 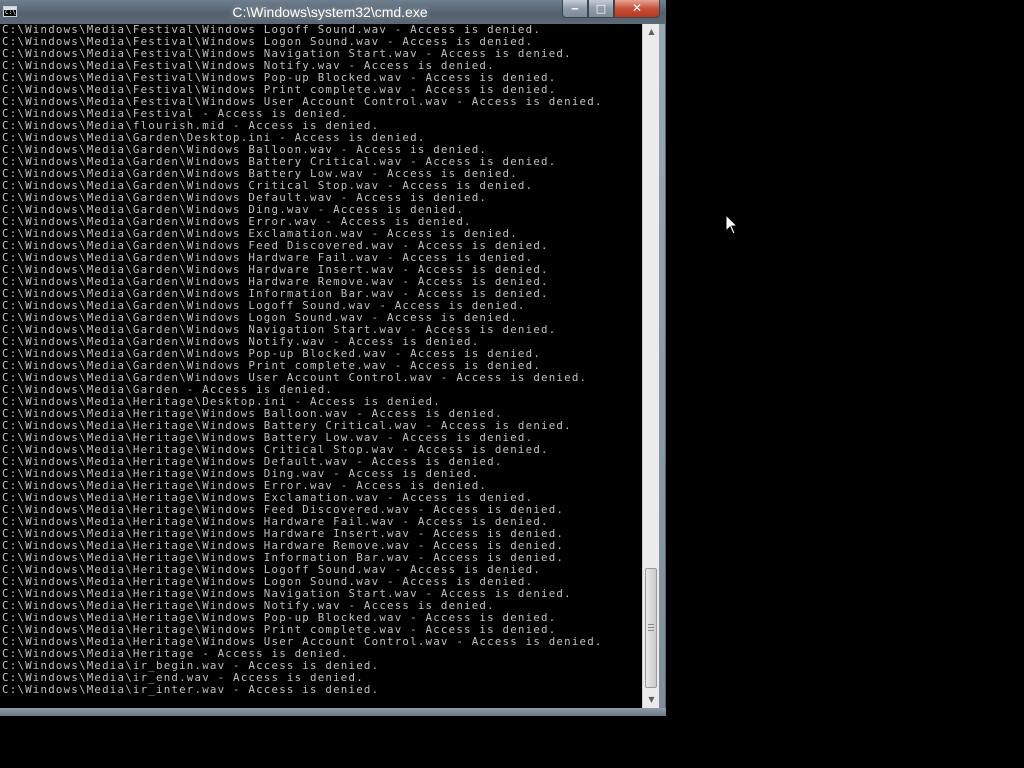 I want to click on scroll-down-button: ▼, so click(x=651, y=700).